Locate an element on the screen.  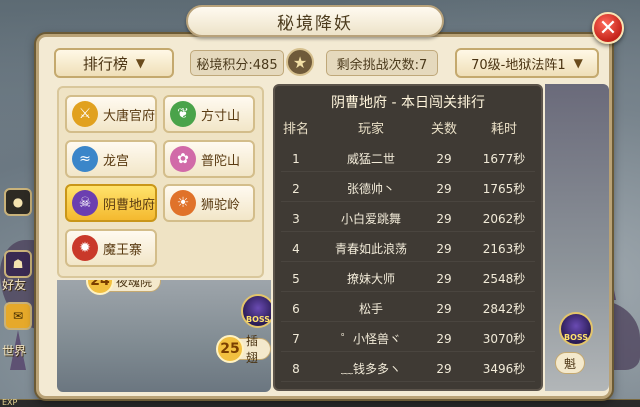
ranking-cell-rank: 8 is located at coordinates (296, 369).